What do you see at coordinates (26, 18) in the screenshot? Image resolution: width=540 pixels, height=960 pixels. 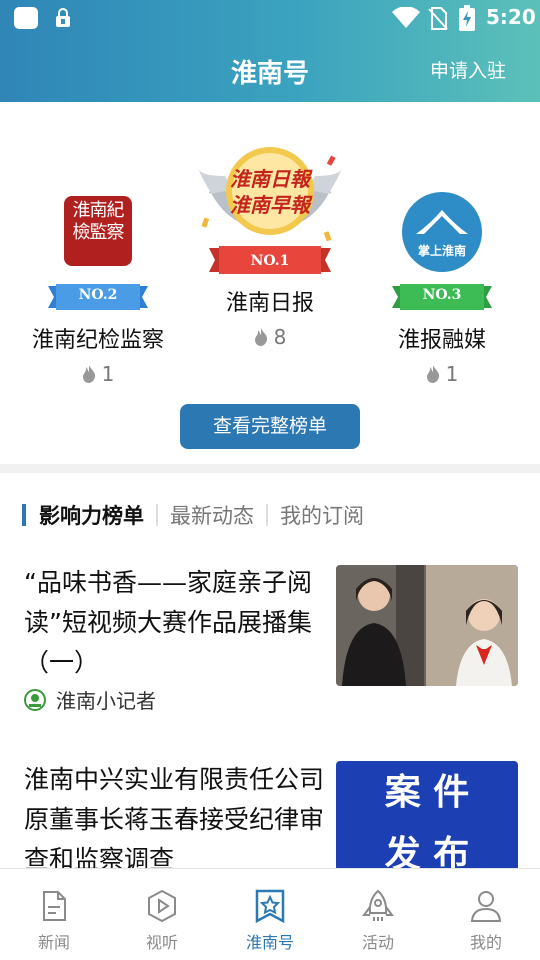 I see `square-icon` at bounding box center [26, 18].